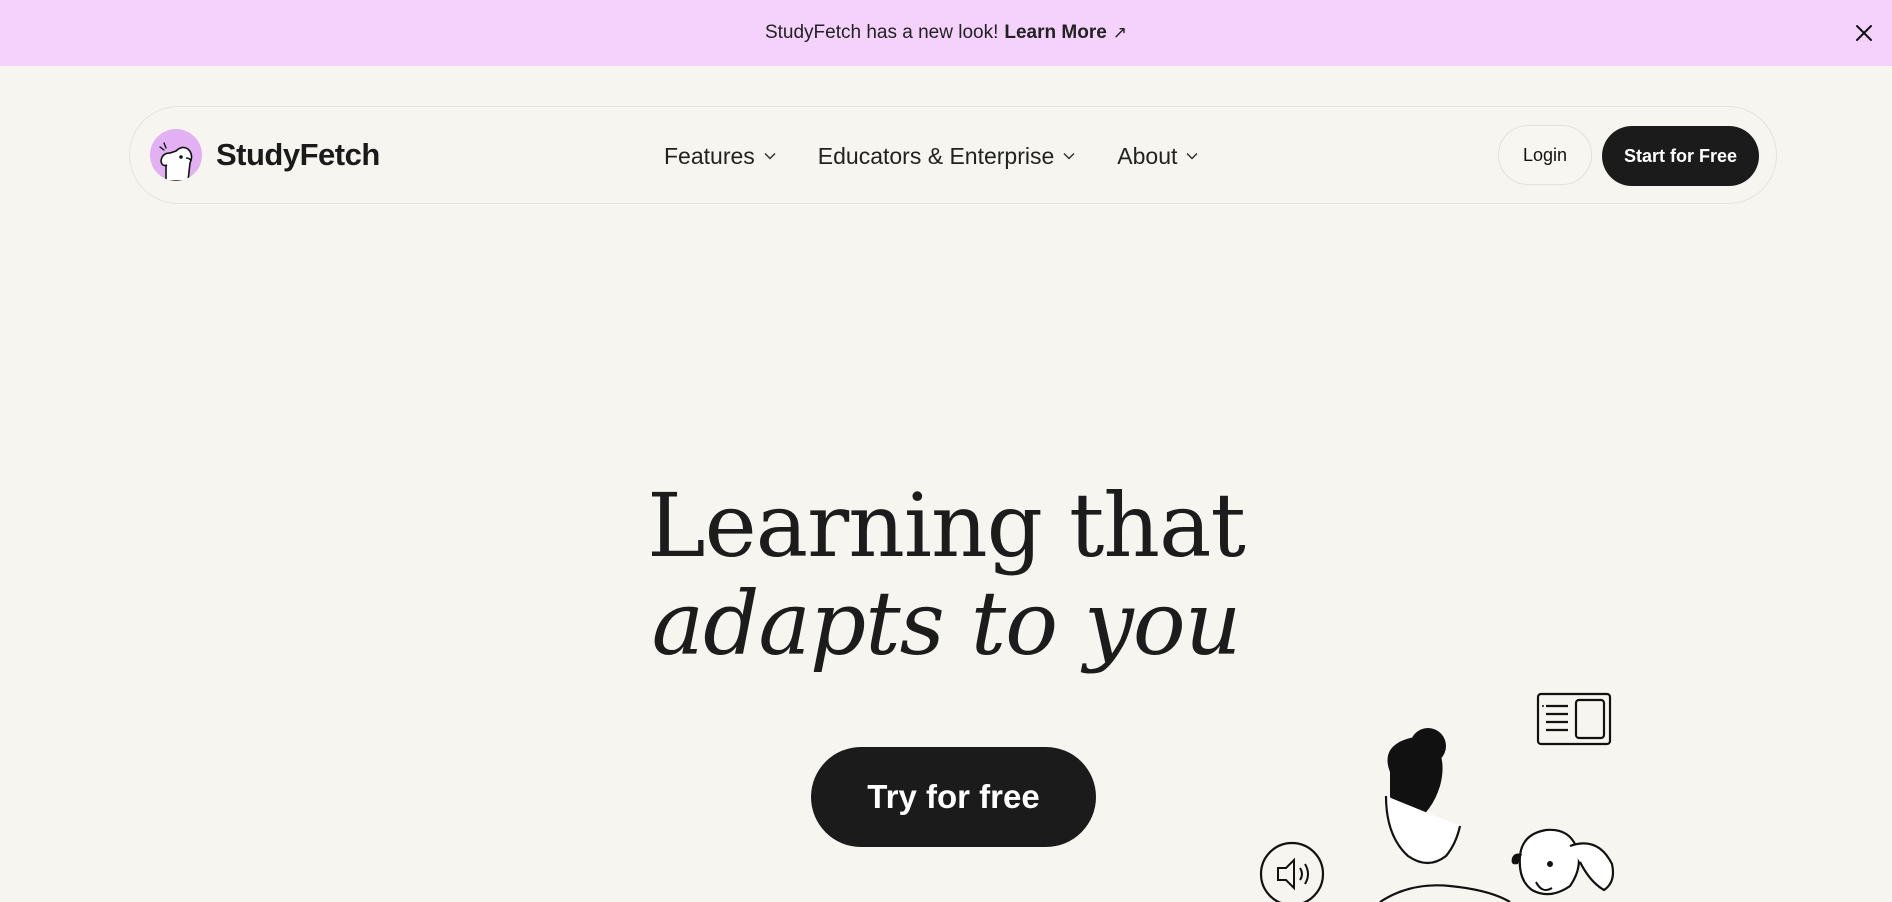 The image size is (1892, 902). I want to click on external-arrow-icon: ↗, so click(1120, 32).